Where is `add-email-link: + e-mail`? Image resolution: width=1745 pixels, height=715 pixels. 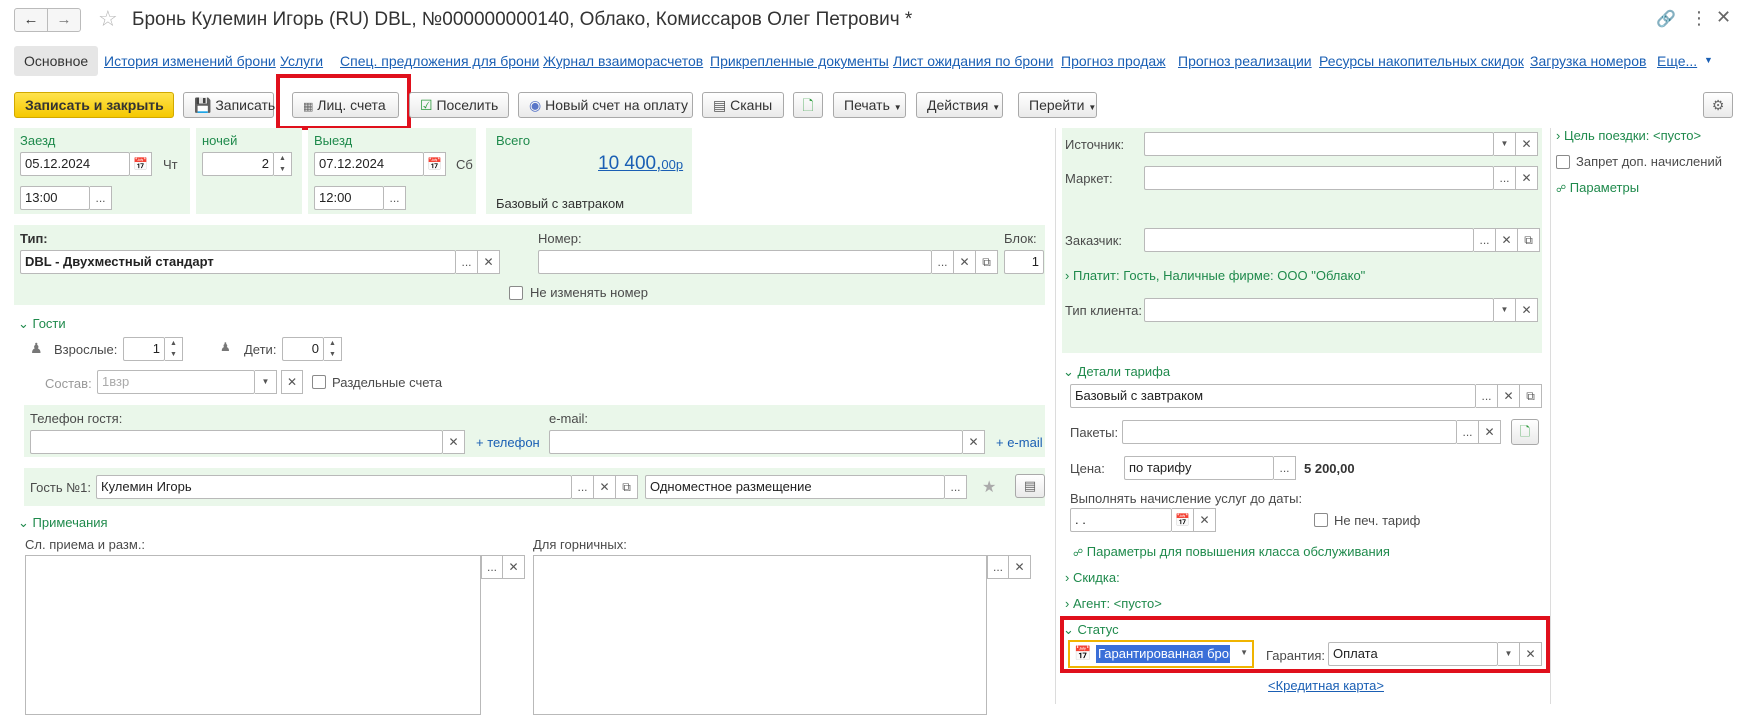
add-email-link: + e-mail is located at coordinates (1019, 442).